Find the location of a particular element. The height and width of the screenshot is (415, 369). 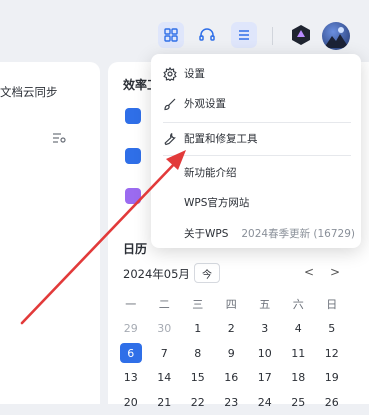

calendar-month-label: 2024年05月 is located at coordinates (156, 274).